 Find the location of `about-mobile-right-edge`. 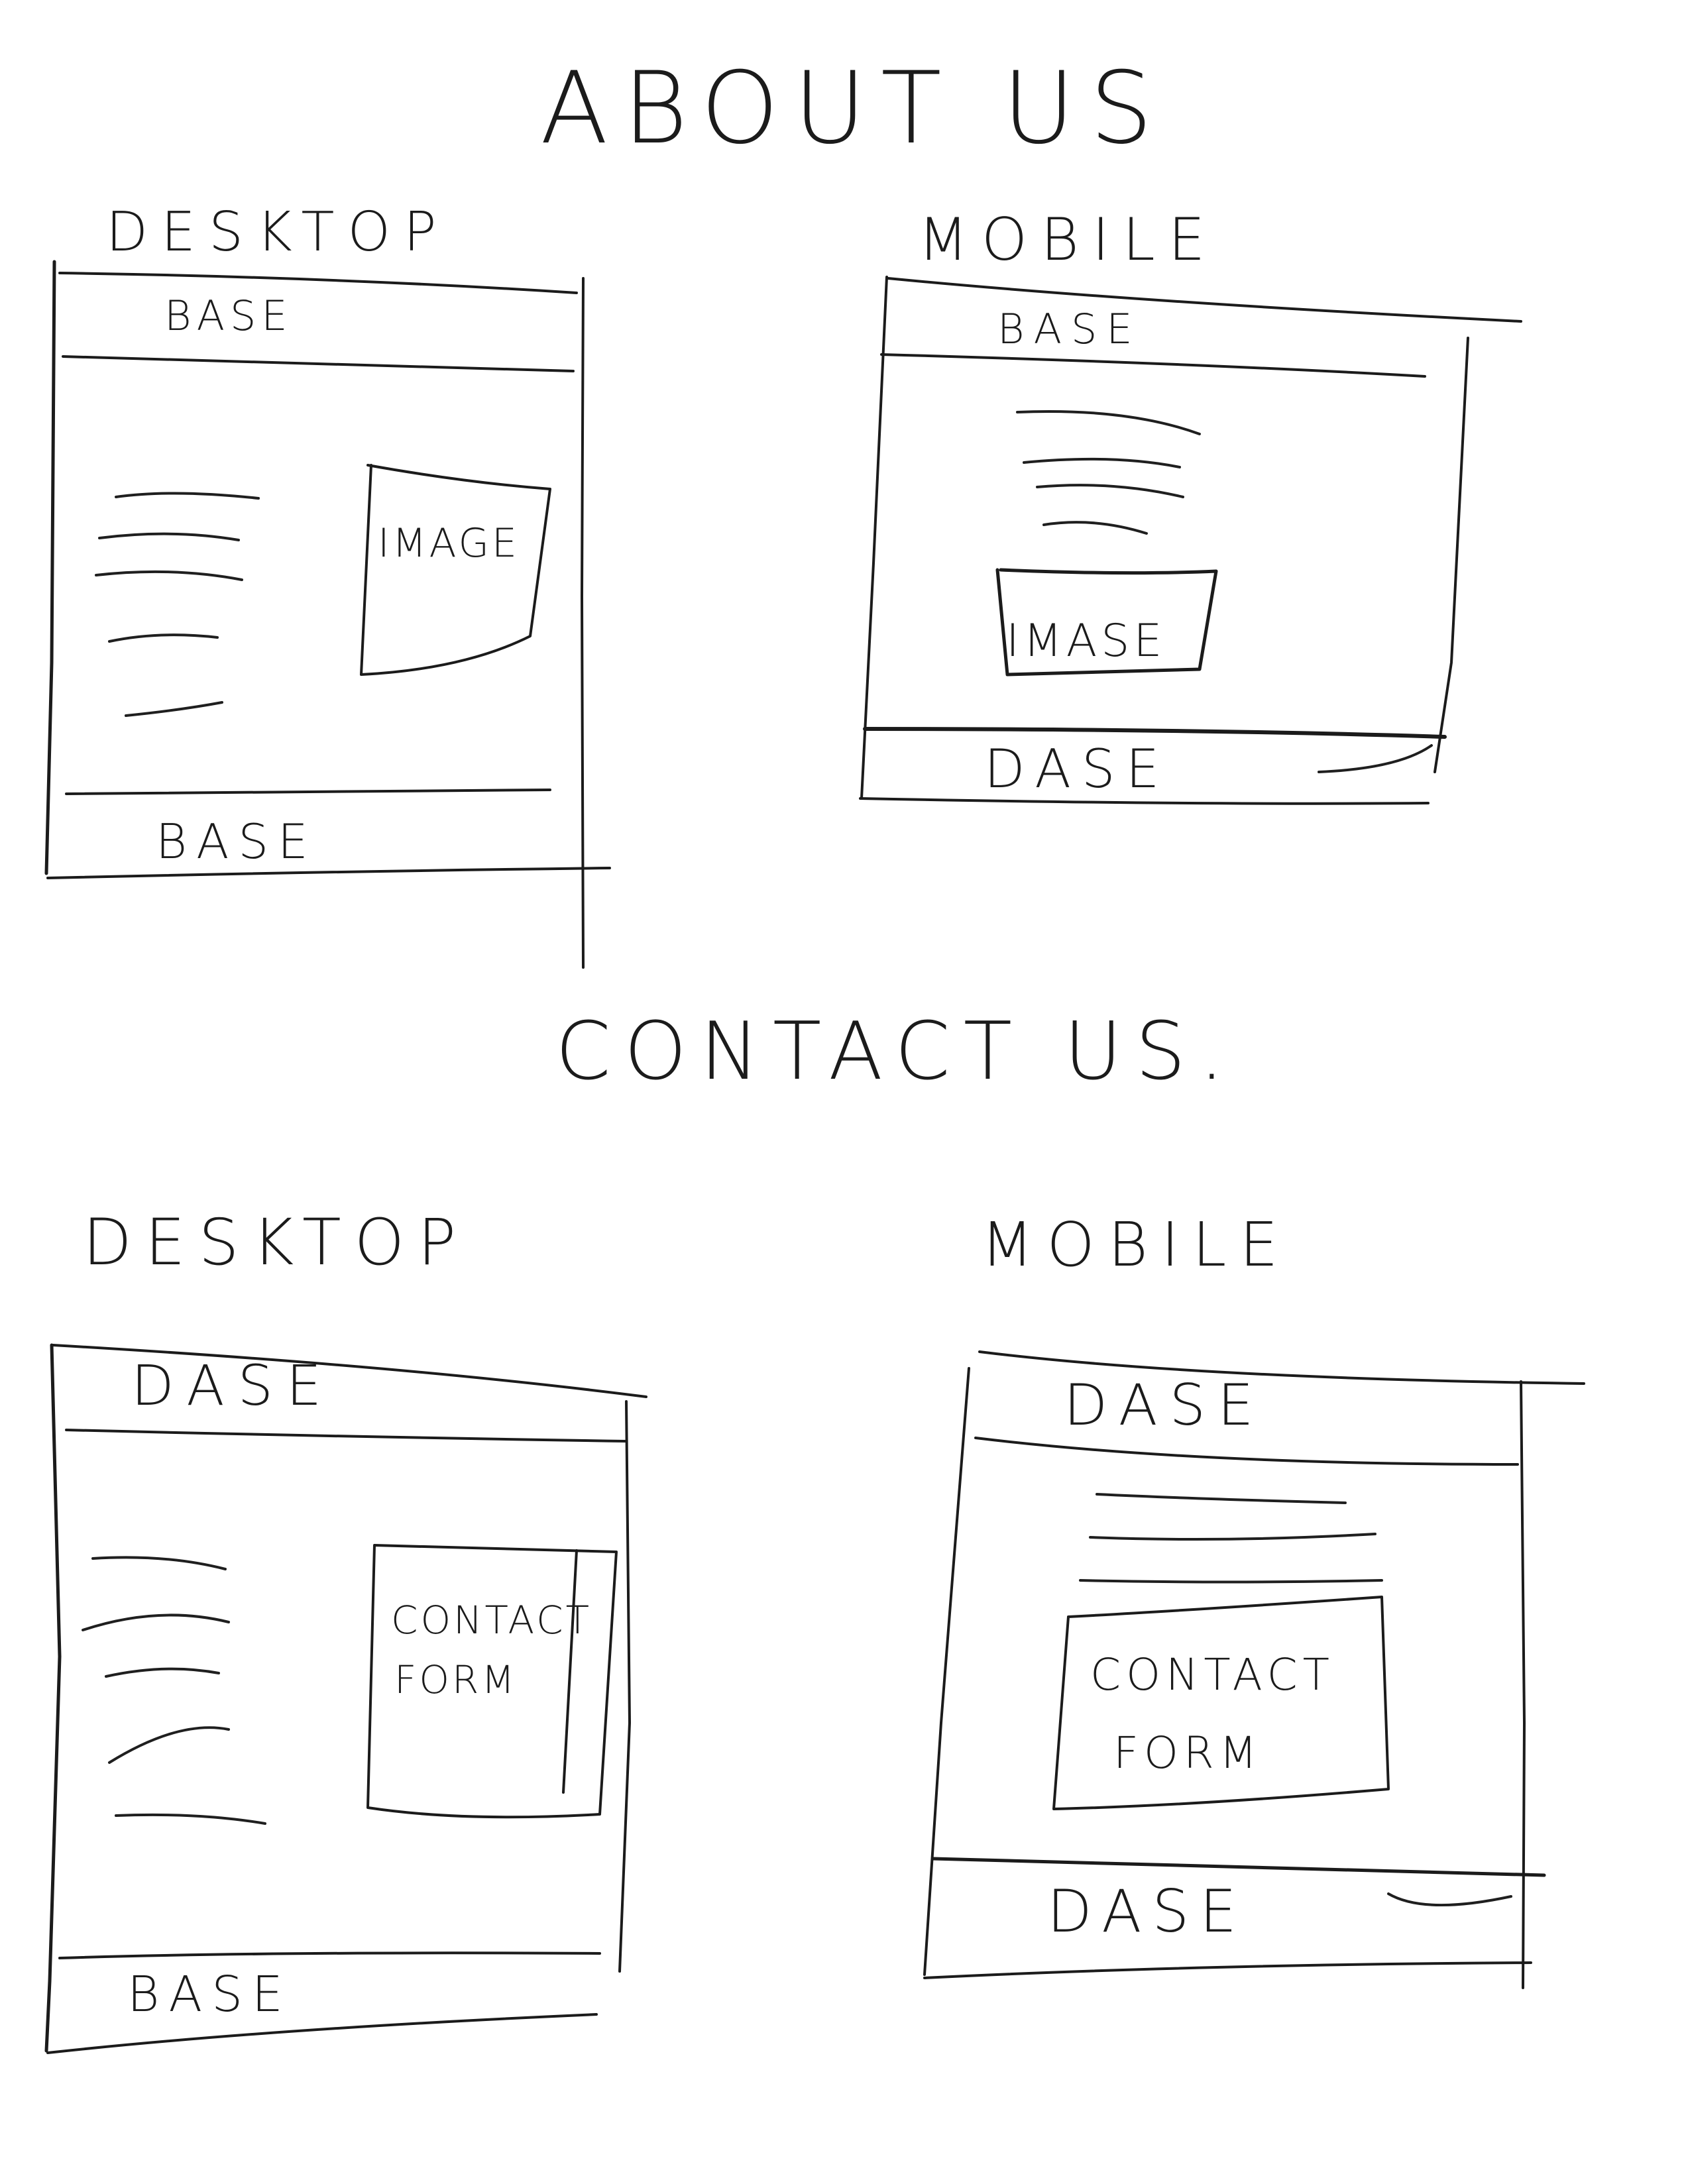

about-mobile-right-edge is located at coordinates (1451, 555).